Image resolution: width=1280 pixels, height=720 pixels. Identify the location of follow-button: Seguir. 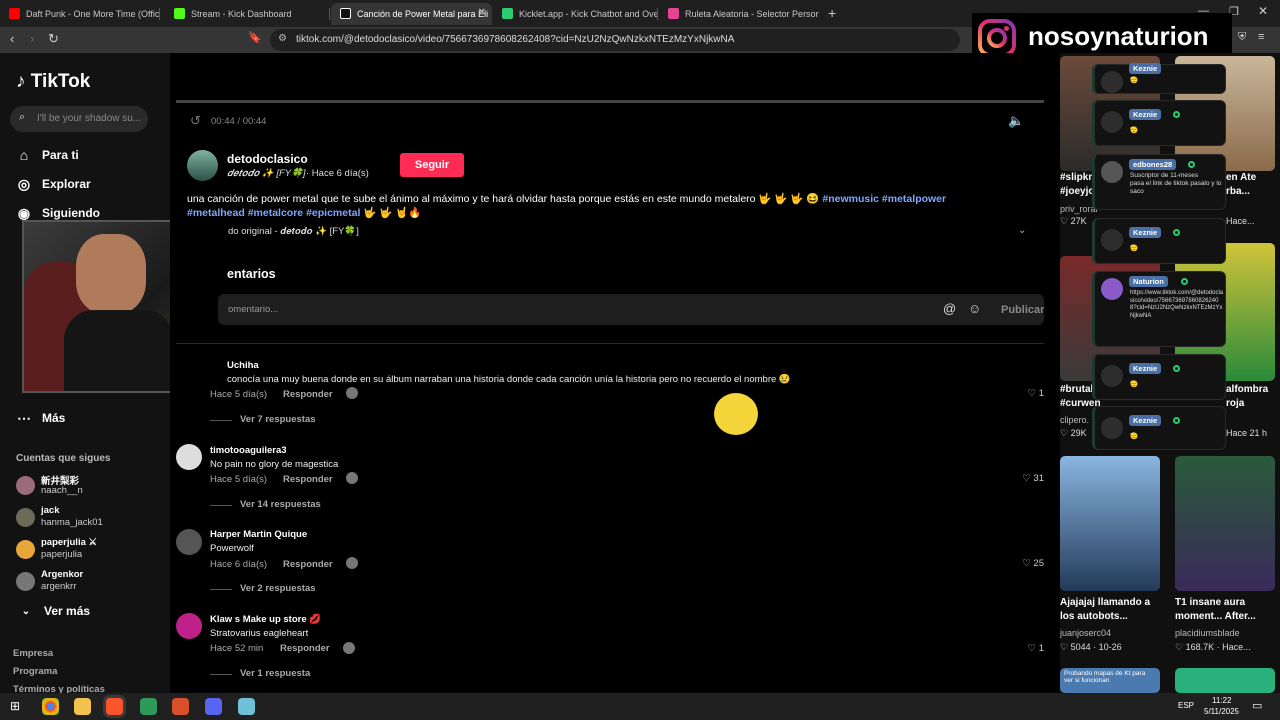
(432, 165).